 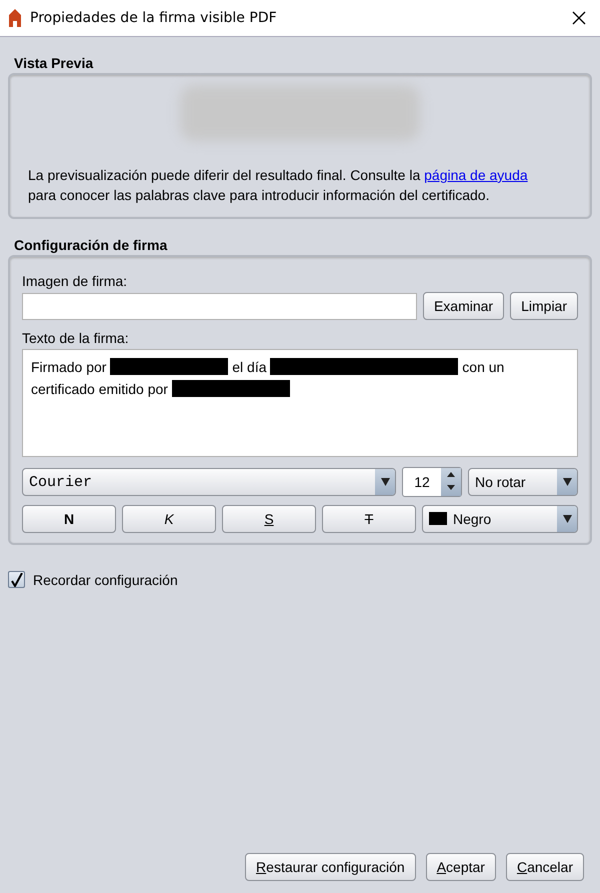 What do you see at coordinates (463, 306) in the screenshot?
I see `image-button: Examinar` at bounding box center [463, 306].